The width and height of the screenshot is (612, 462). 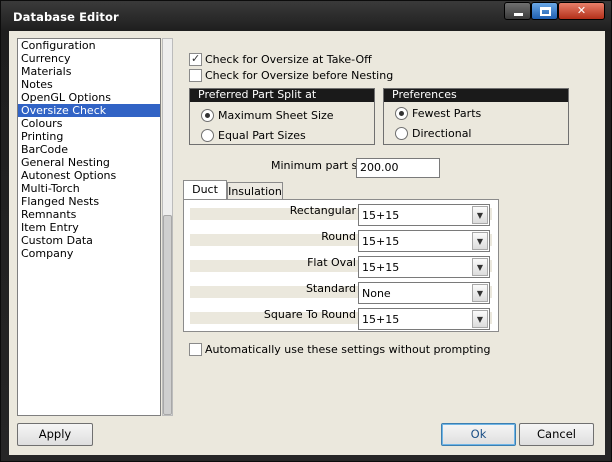 I want to click on shape-label: Round, so click(x=338, y=236).